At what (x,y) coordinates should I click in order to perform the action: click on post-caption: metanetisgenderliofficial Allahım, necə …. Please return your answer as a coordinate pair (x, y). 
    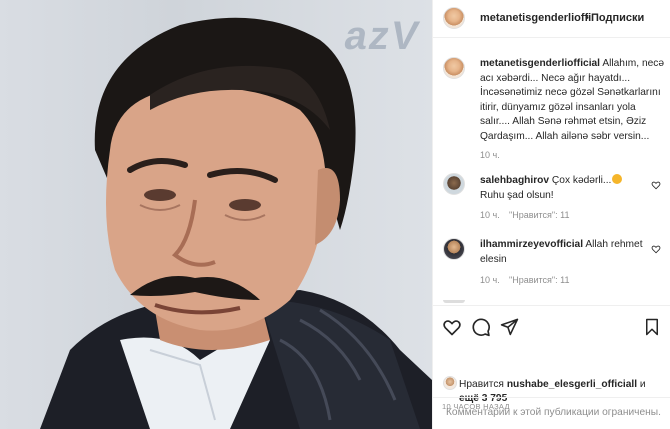
    Looking at the image, I should click on (573, 100).